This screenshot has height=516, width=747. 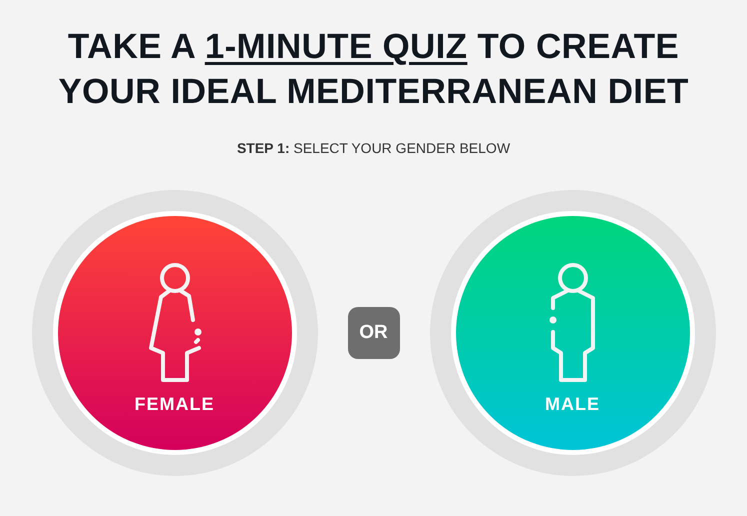 I want to click on headline: TAKE A 1-MINUTE QUIZ TO CREATE YOUR IDEAL MEDITERRANEAN DIET, so click(x=373, y=69).